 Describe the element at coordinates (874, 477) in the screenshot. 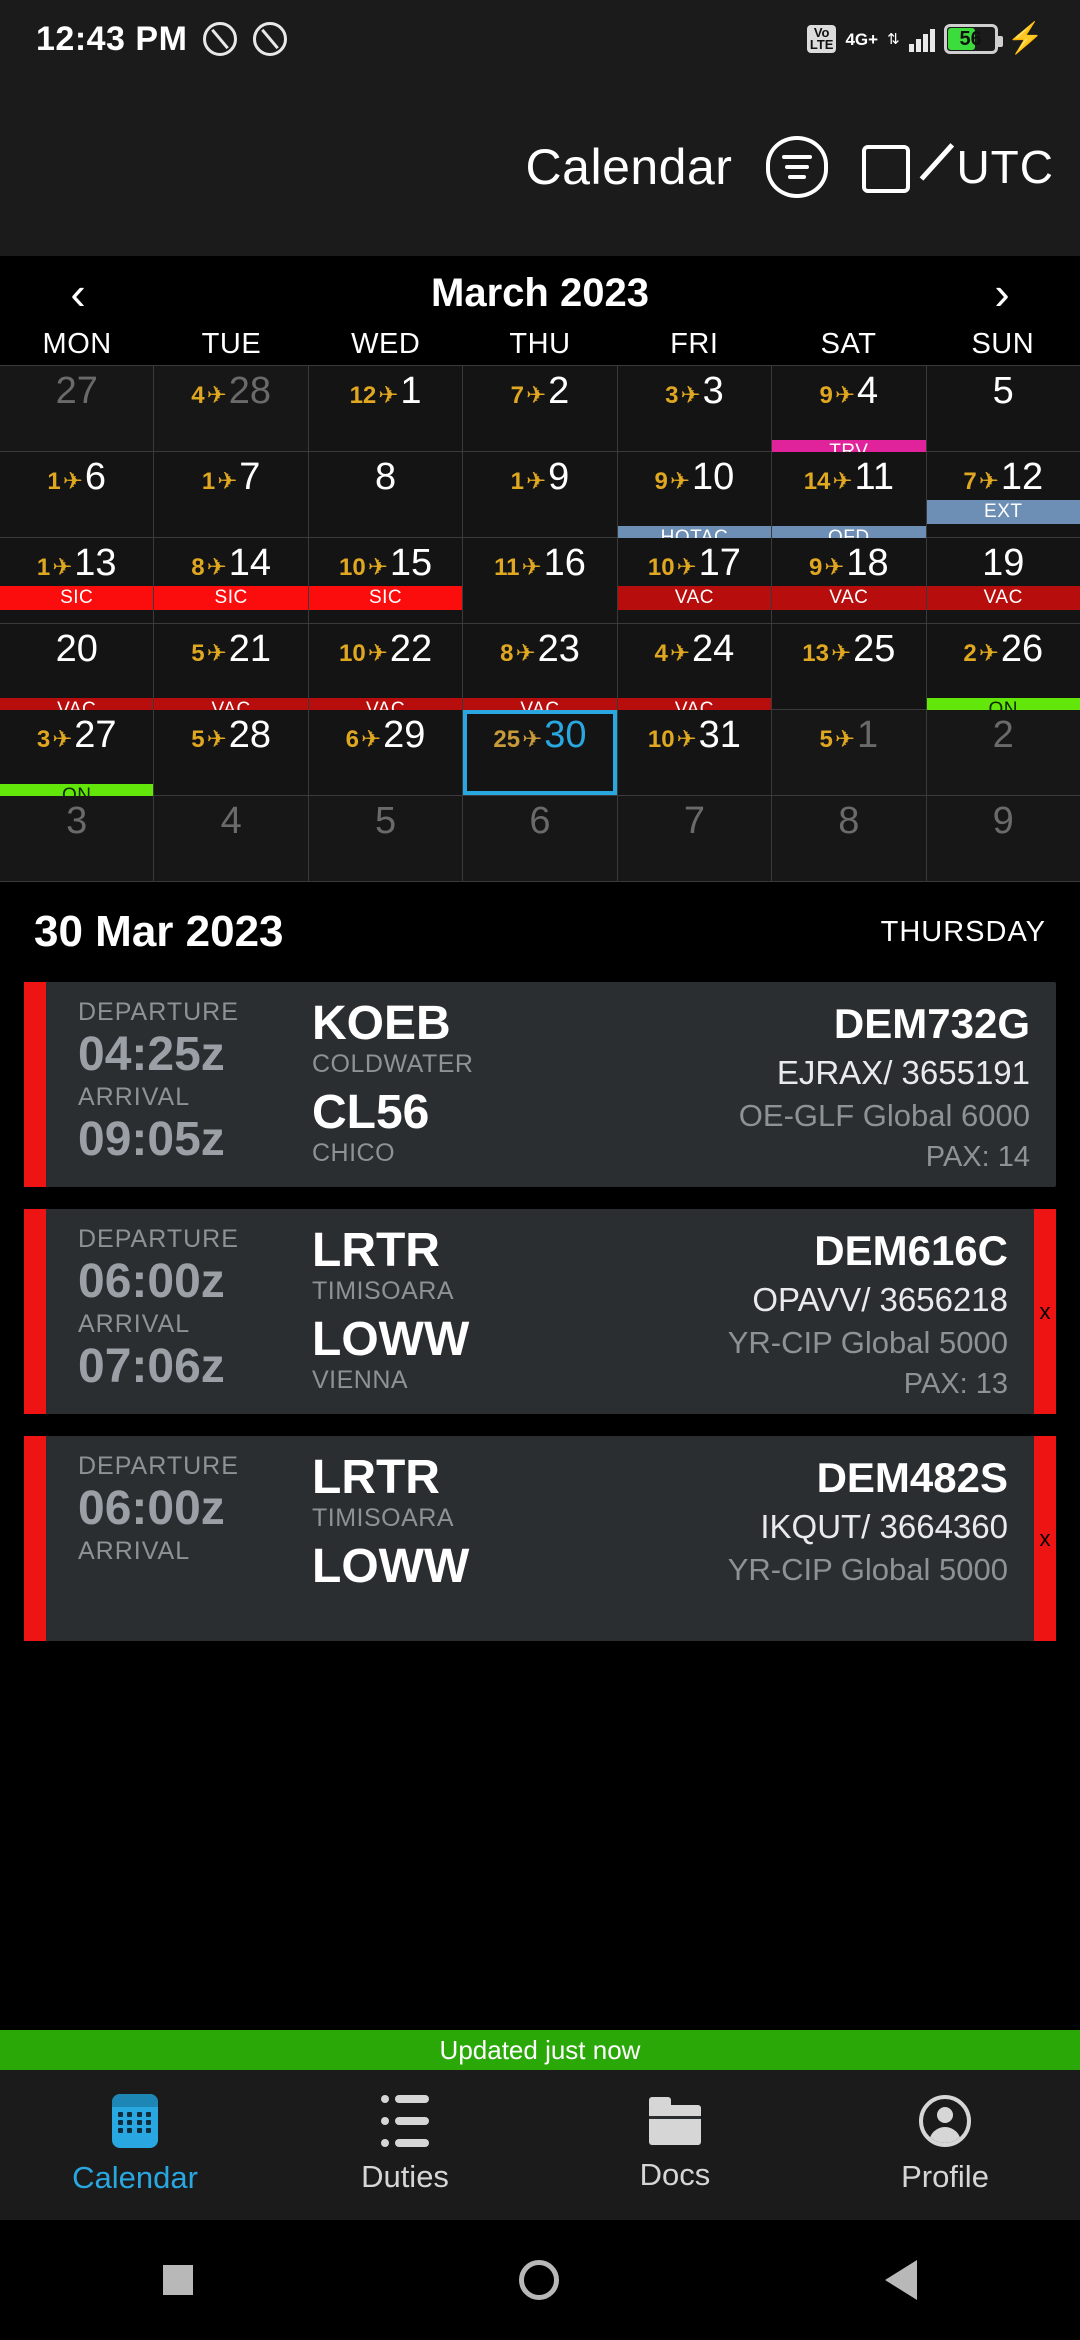

I see `day-number: 11` at that location.